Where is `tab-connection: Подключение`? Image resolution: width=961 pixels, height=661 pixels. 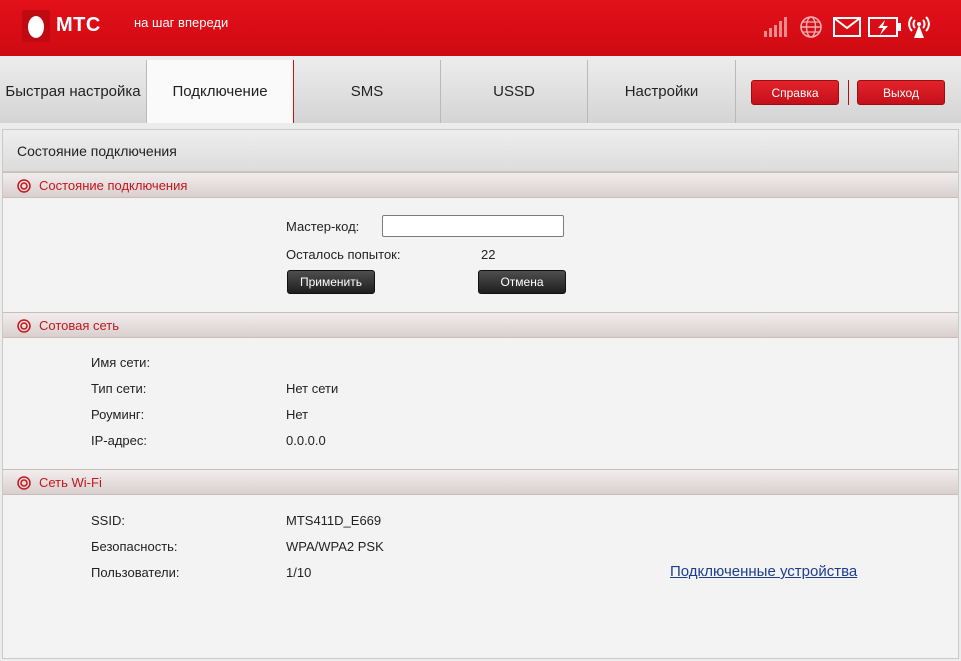
tab-connection: Подключение is located at coordinates (220, 91).